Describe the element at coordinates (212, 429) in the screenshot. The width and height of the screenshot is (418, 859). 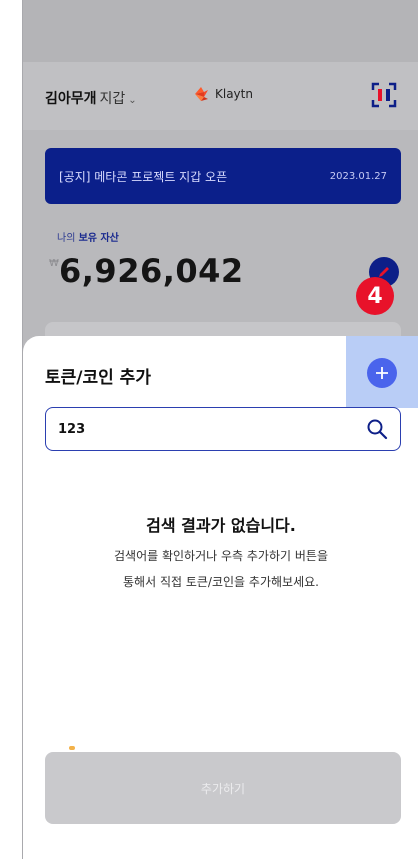
I see `token-search-input` at that location.